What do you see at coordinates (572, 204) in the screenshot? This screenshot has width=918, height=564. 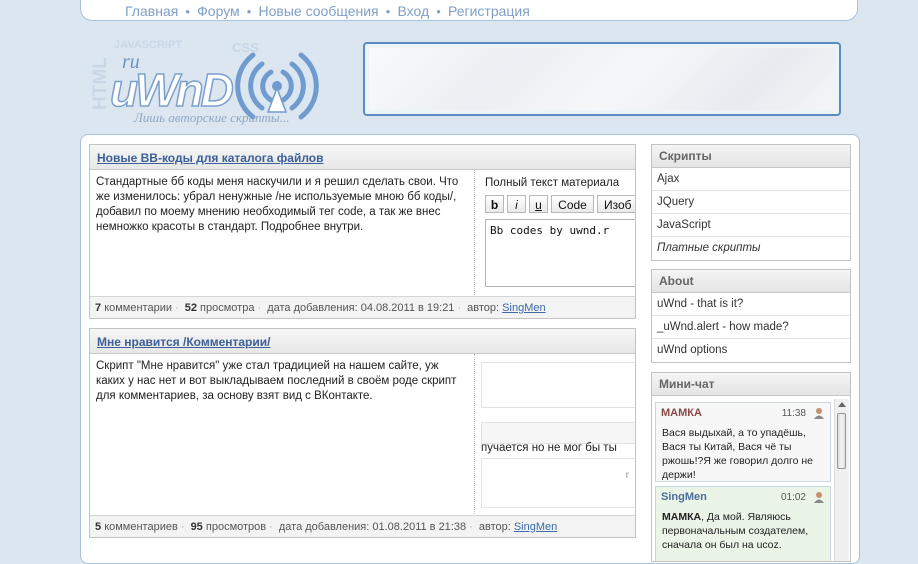 I see `code-button: Code` at bounding box center [572, 204].